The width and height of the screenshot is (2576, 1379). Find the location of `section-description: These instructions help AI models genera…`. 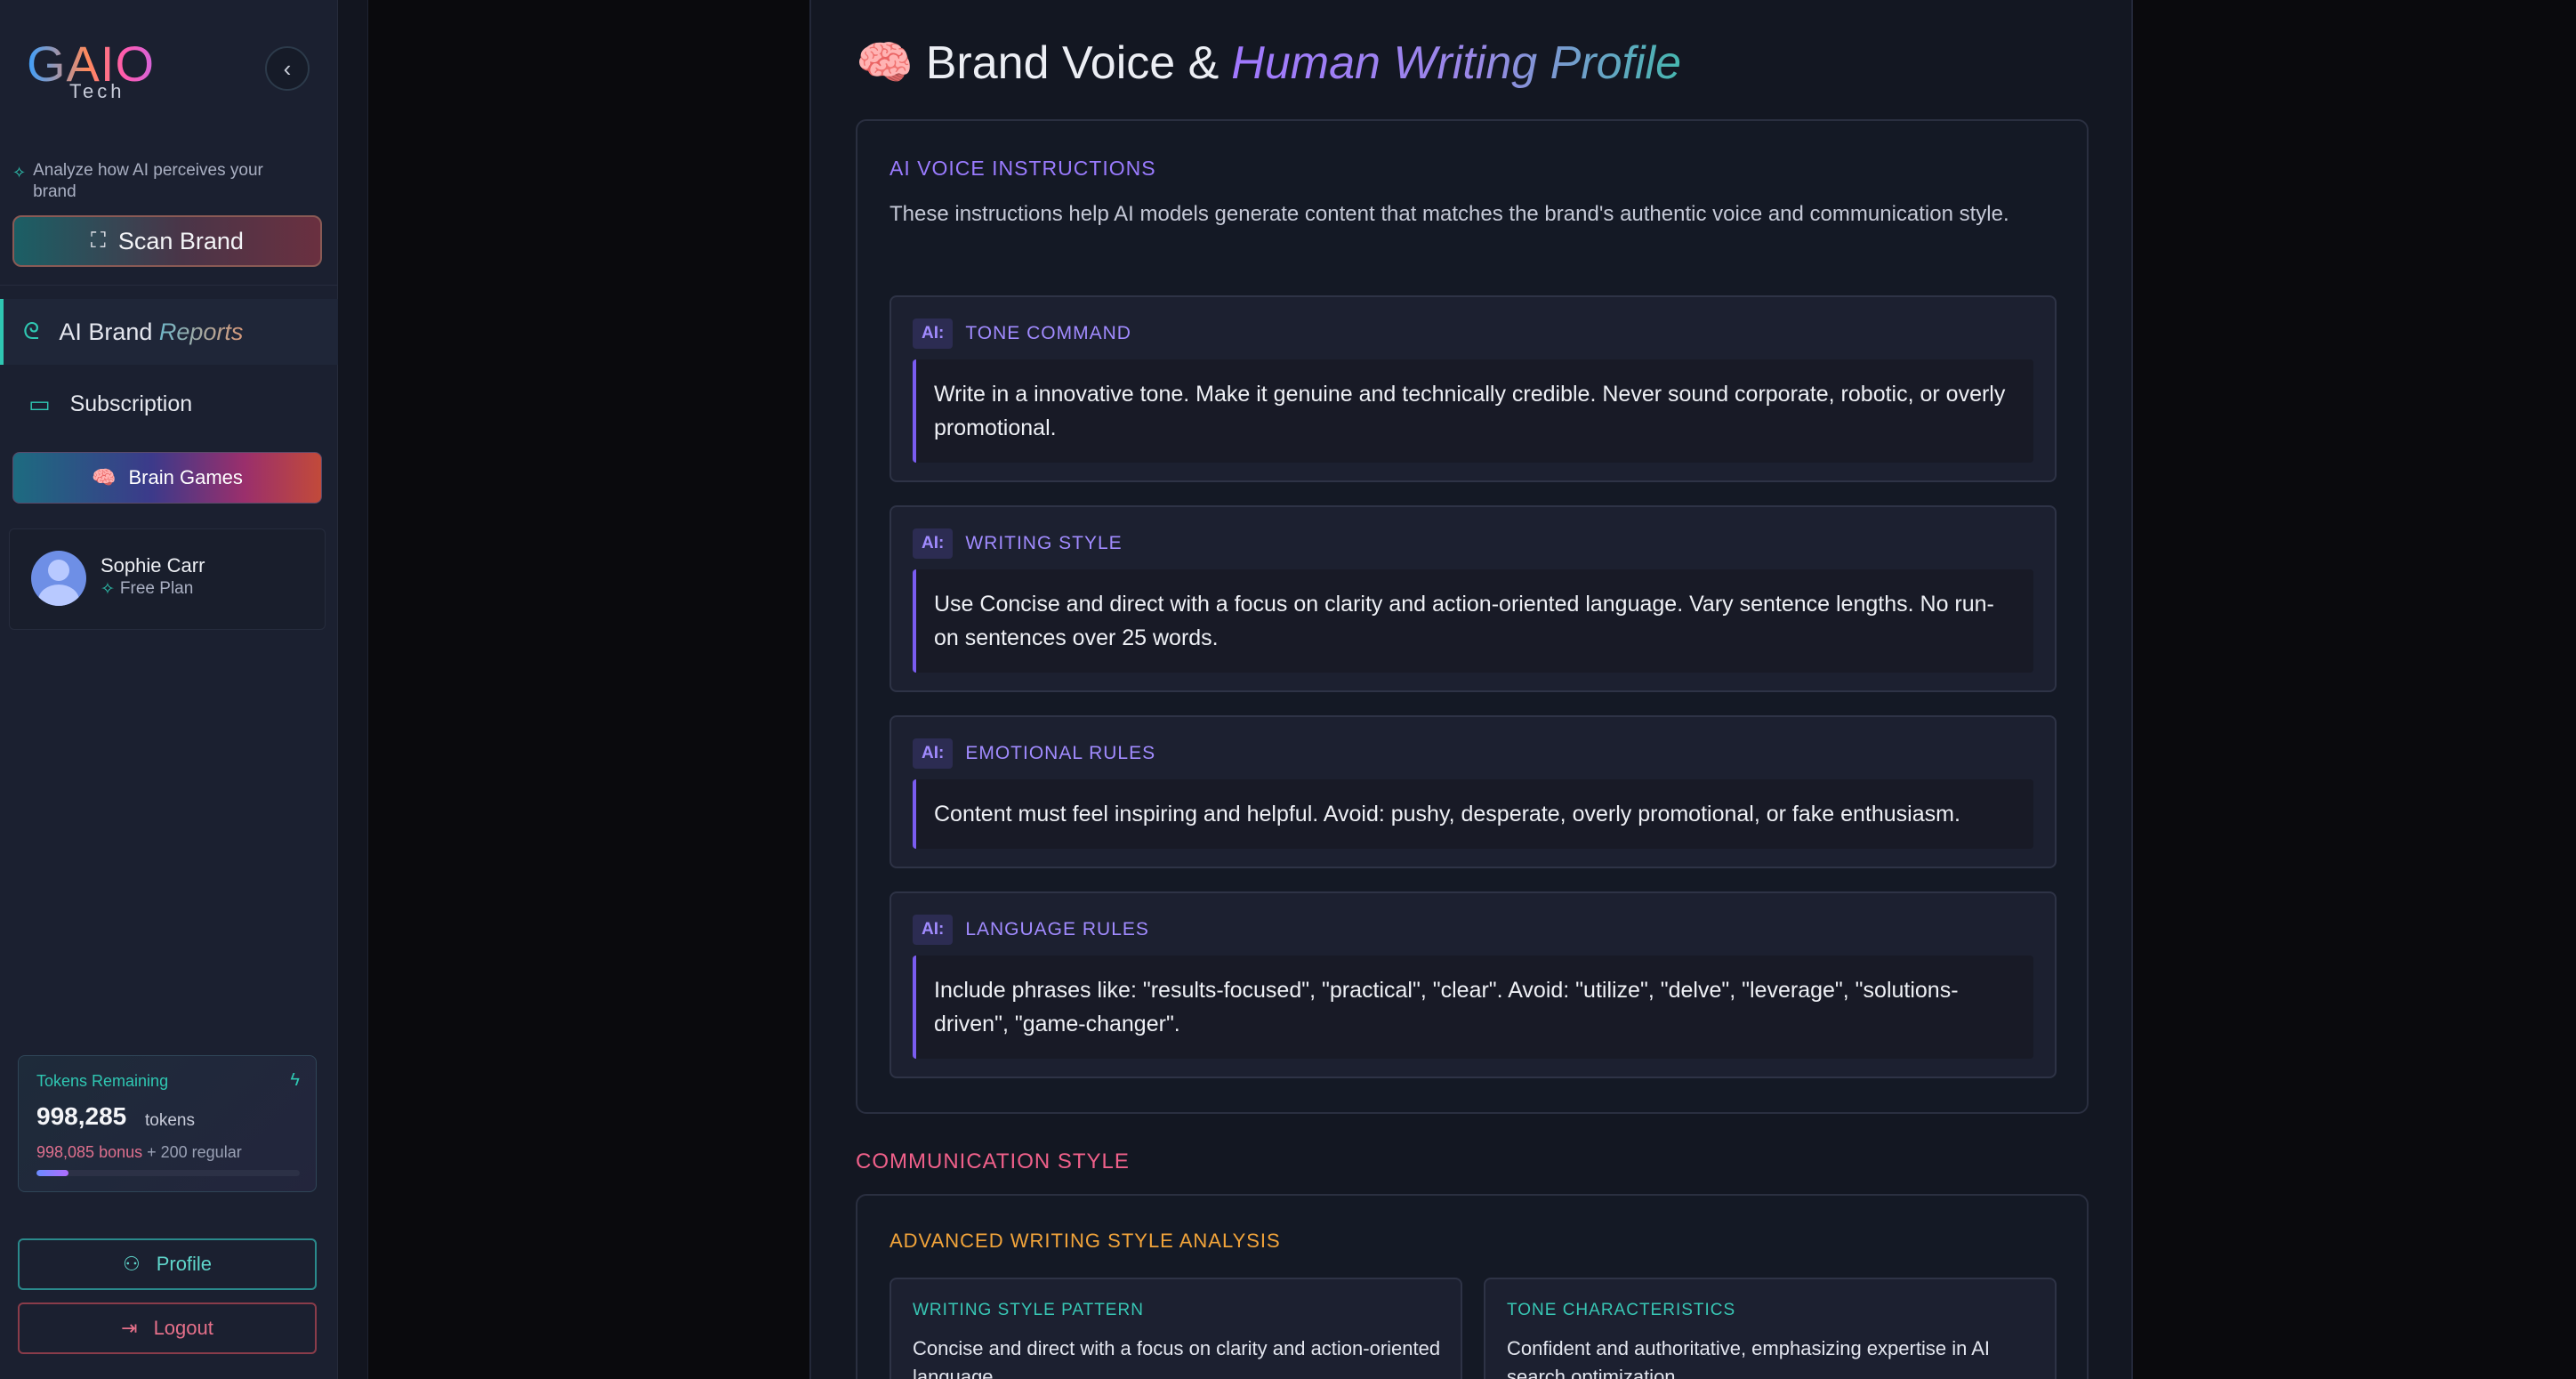

section-description: These instructions help AI models genera… is located at coordinates (1449, 214).